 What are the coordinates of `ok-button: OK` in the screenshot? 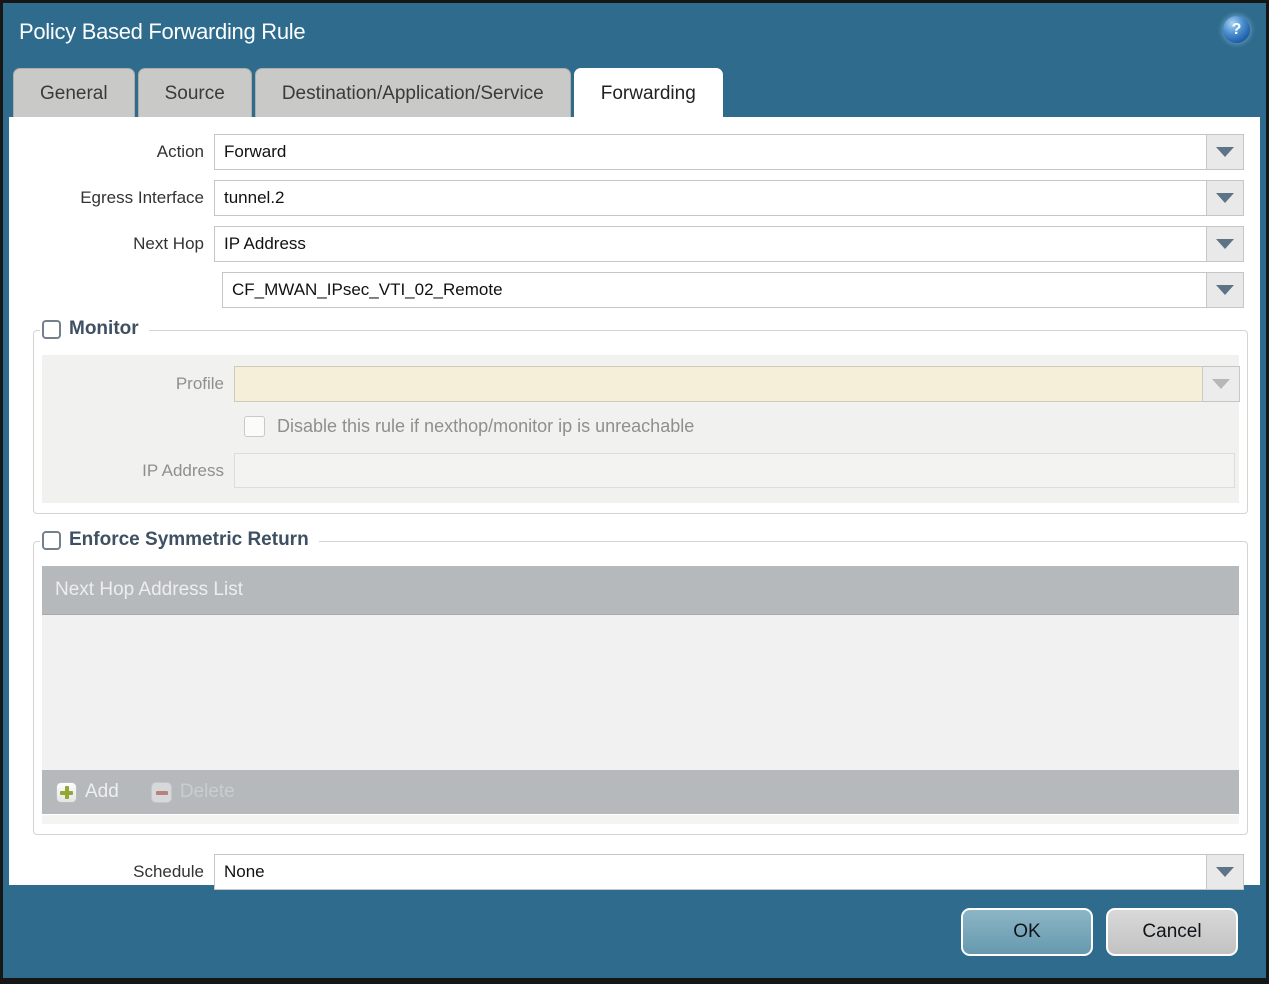 It's located at (1027, 931).